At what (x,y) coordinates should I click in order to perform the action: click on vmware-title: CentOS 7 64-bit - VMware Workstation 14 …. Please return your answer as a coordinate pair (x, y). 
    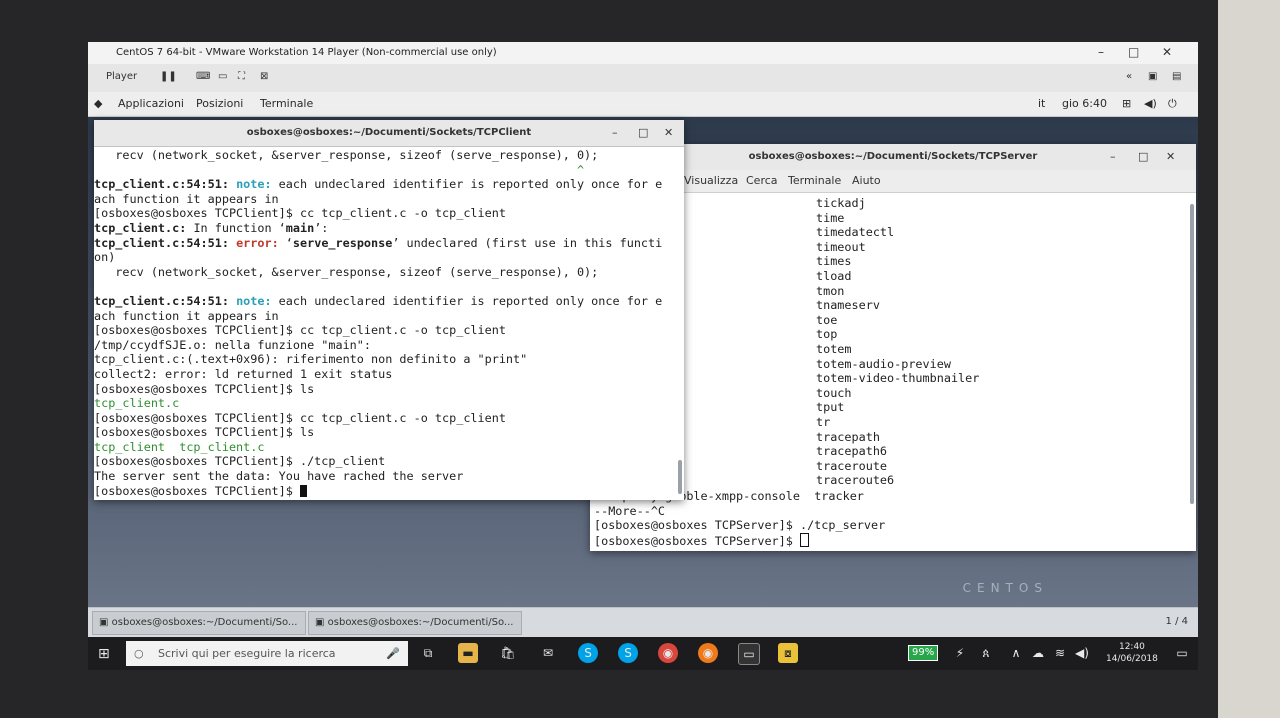
    Looking at the image, I should click on (306, 52).